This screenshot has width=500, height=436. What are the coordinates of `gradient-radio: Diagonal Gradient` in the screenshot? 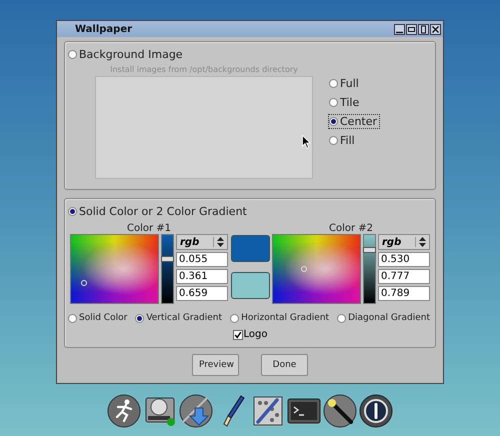 It's located at (384, 318).